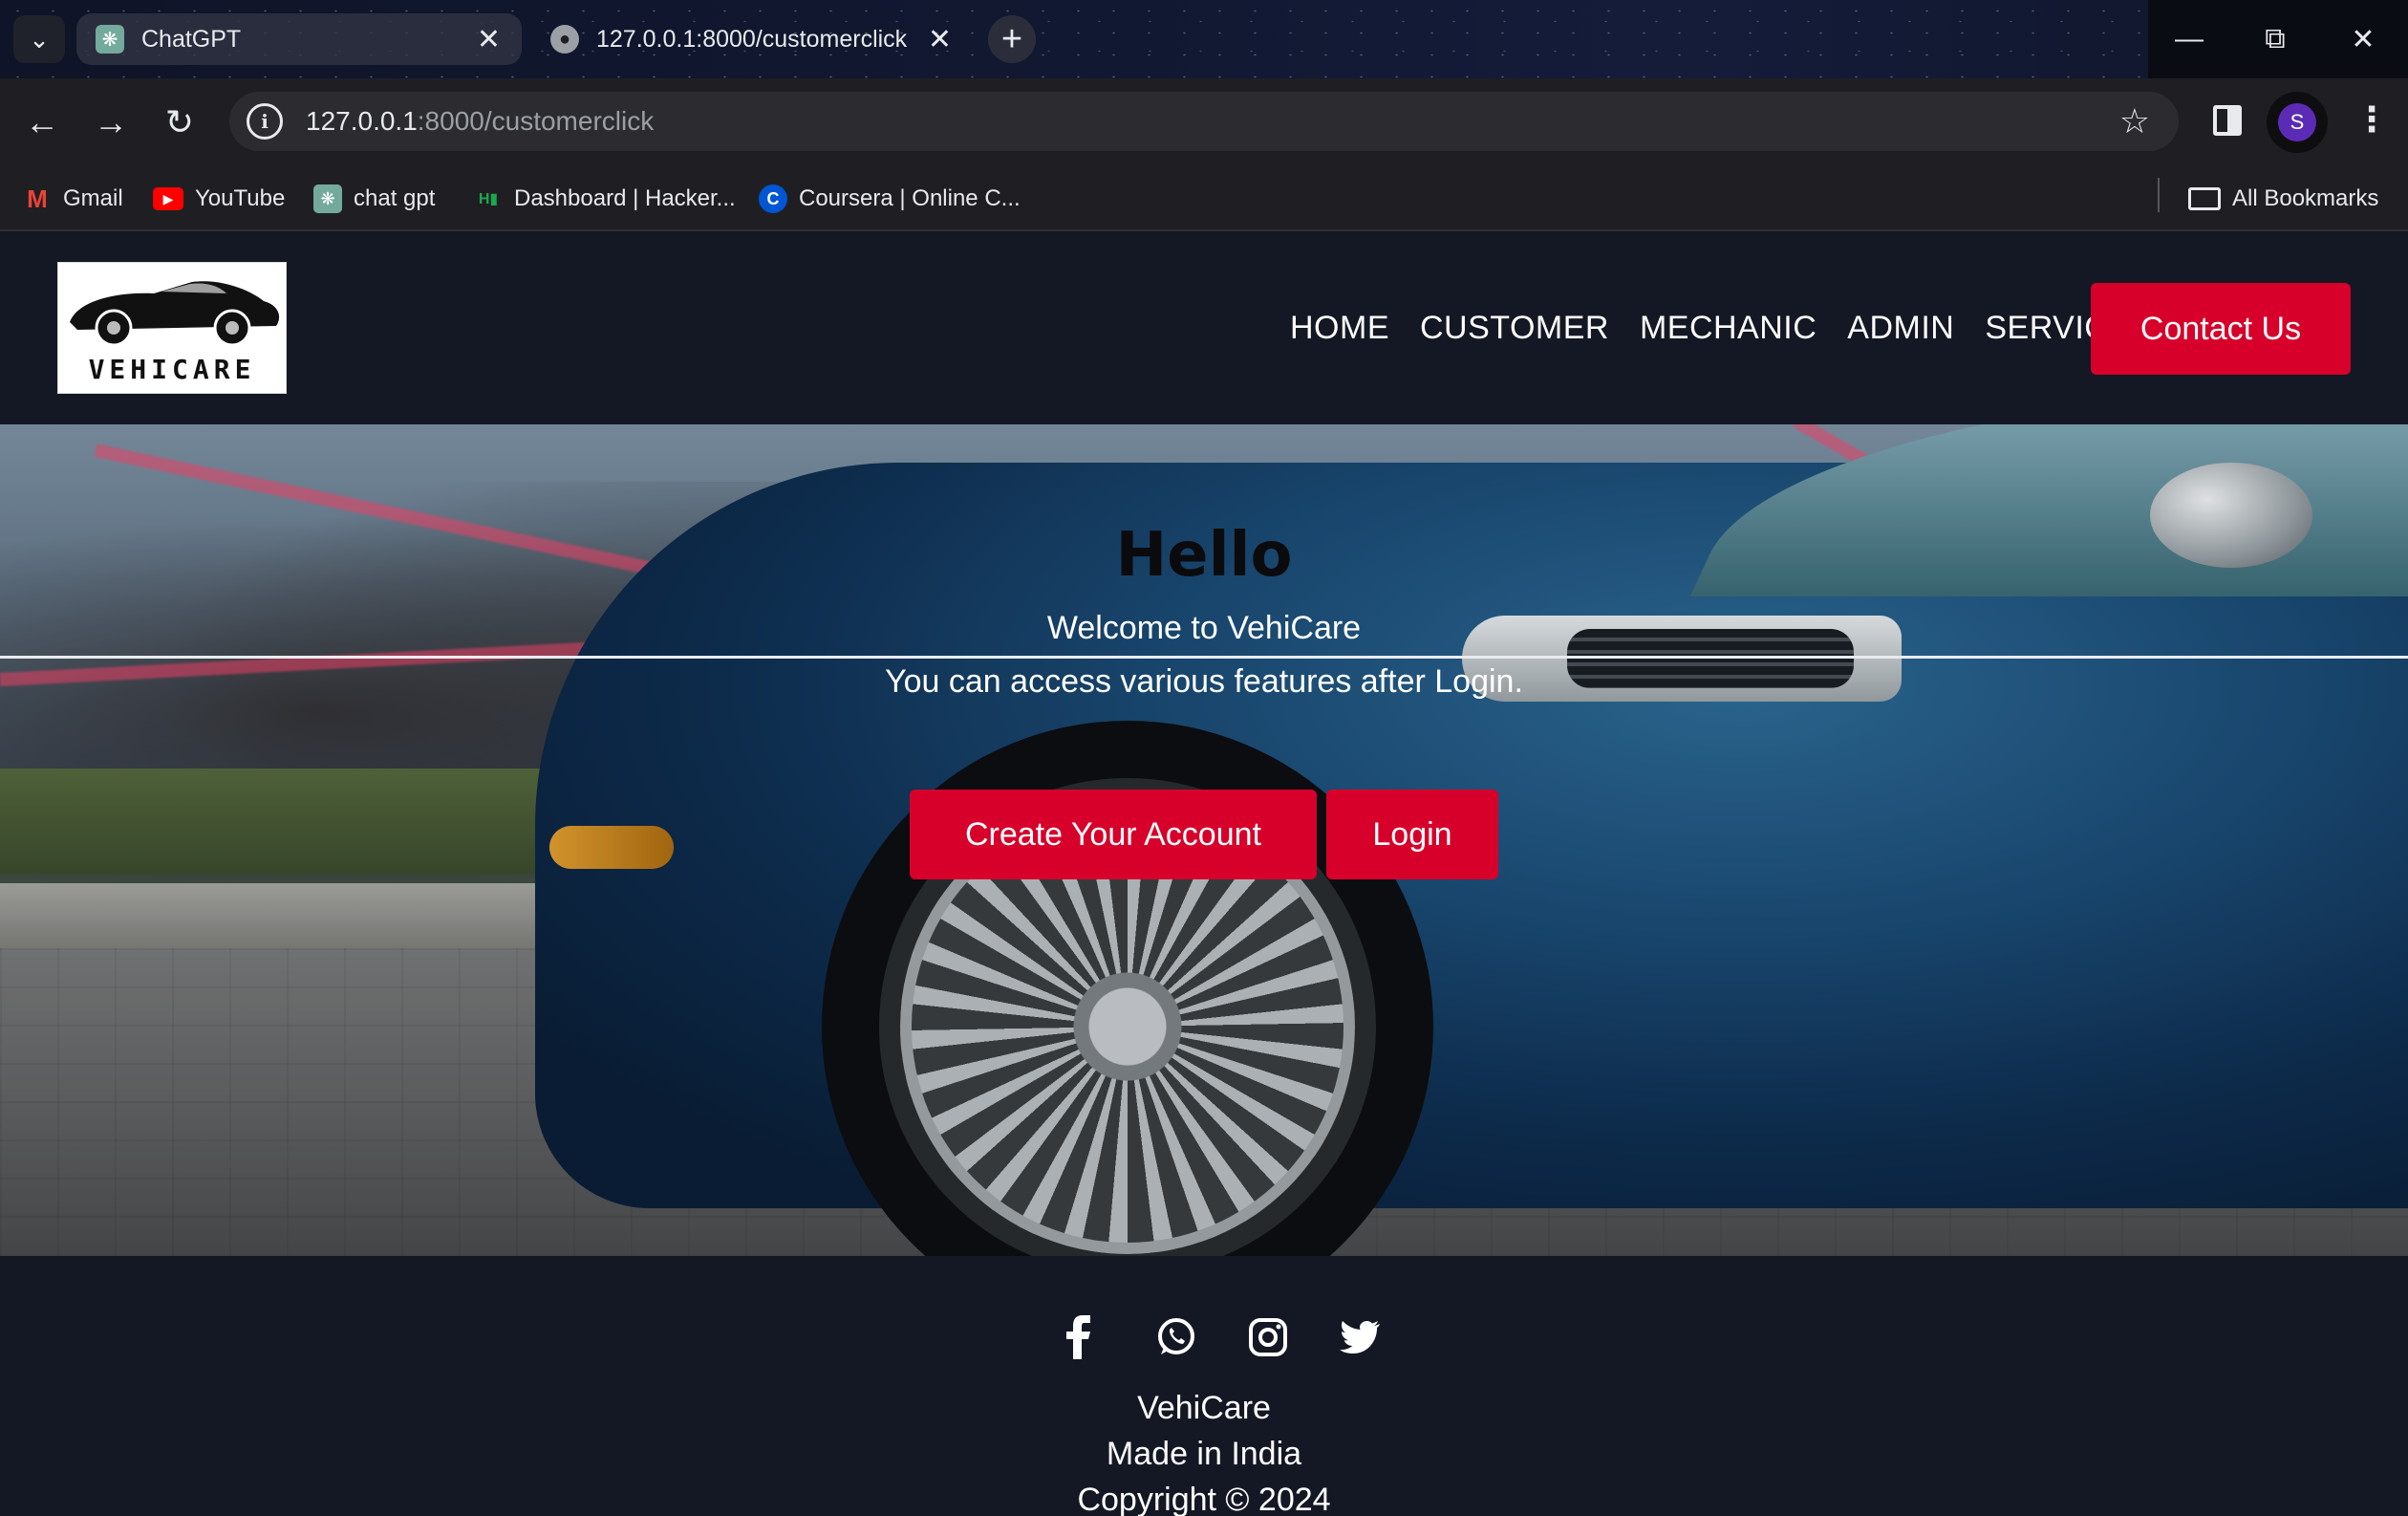 This screenshot has width=2408, height=1516. I want to click on all-bookmarks-button: All Bookmarks, so click(2283, 199).